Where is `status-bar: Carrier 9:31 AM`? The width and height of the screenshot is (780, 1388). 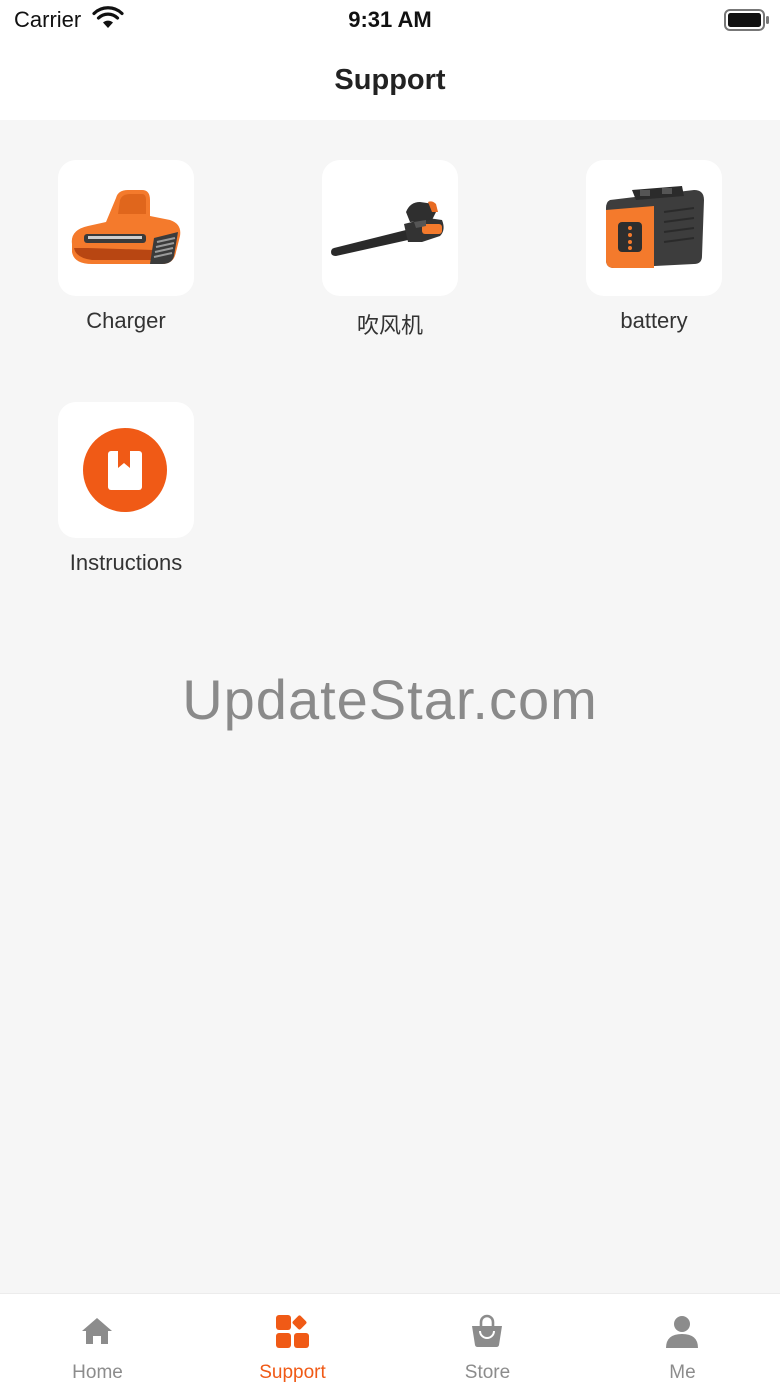
status-bar: Carrier 9:31 AM is located at coordinates (390, 20).